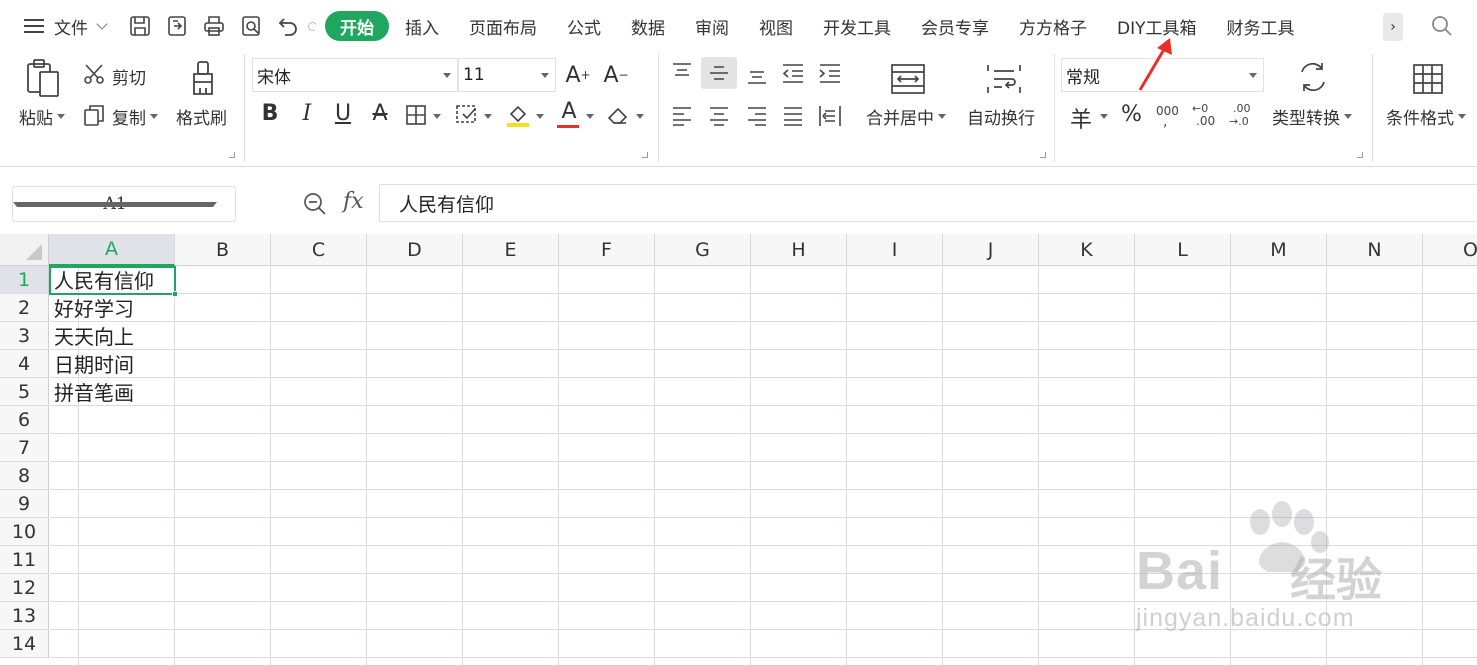 The image size is (1477, 665). Describe the element at coordinates (712, 26) in the screenshot. I see `tab-review: 审阅` at that location.